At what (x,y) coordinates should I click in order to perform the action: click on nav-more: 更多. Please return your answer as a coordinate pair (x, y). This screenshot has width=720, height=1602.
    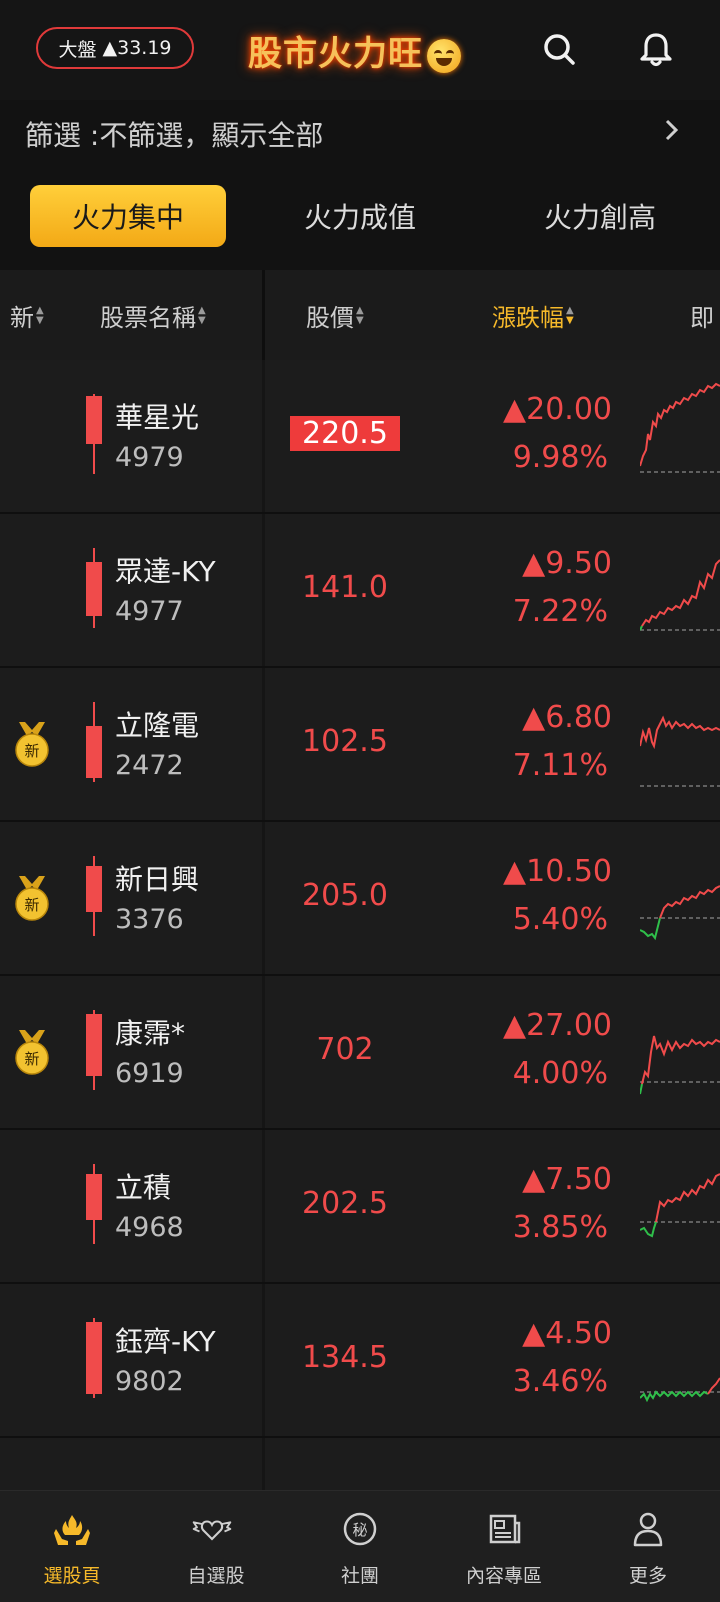
    Looking at the image, I should click on (648, 1546).